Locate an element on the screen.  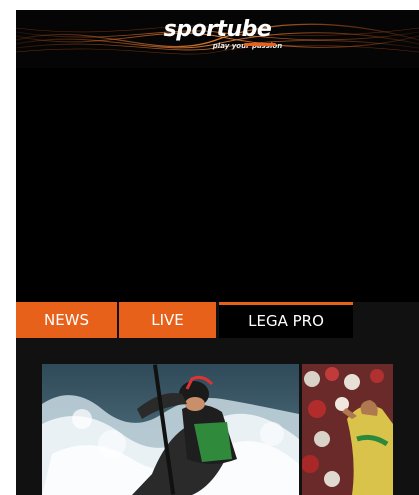
category-tabs: NEWS LIVE LEGA PRO is located at coordinates (217, 320).